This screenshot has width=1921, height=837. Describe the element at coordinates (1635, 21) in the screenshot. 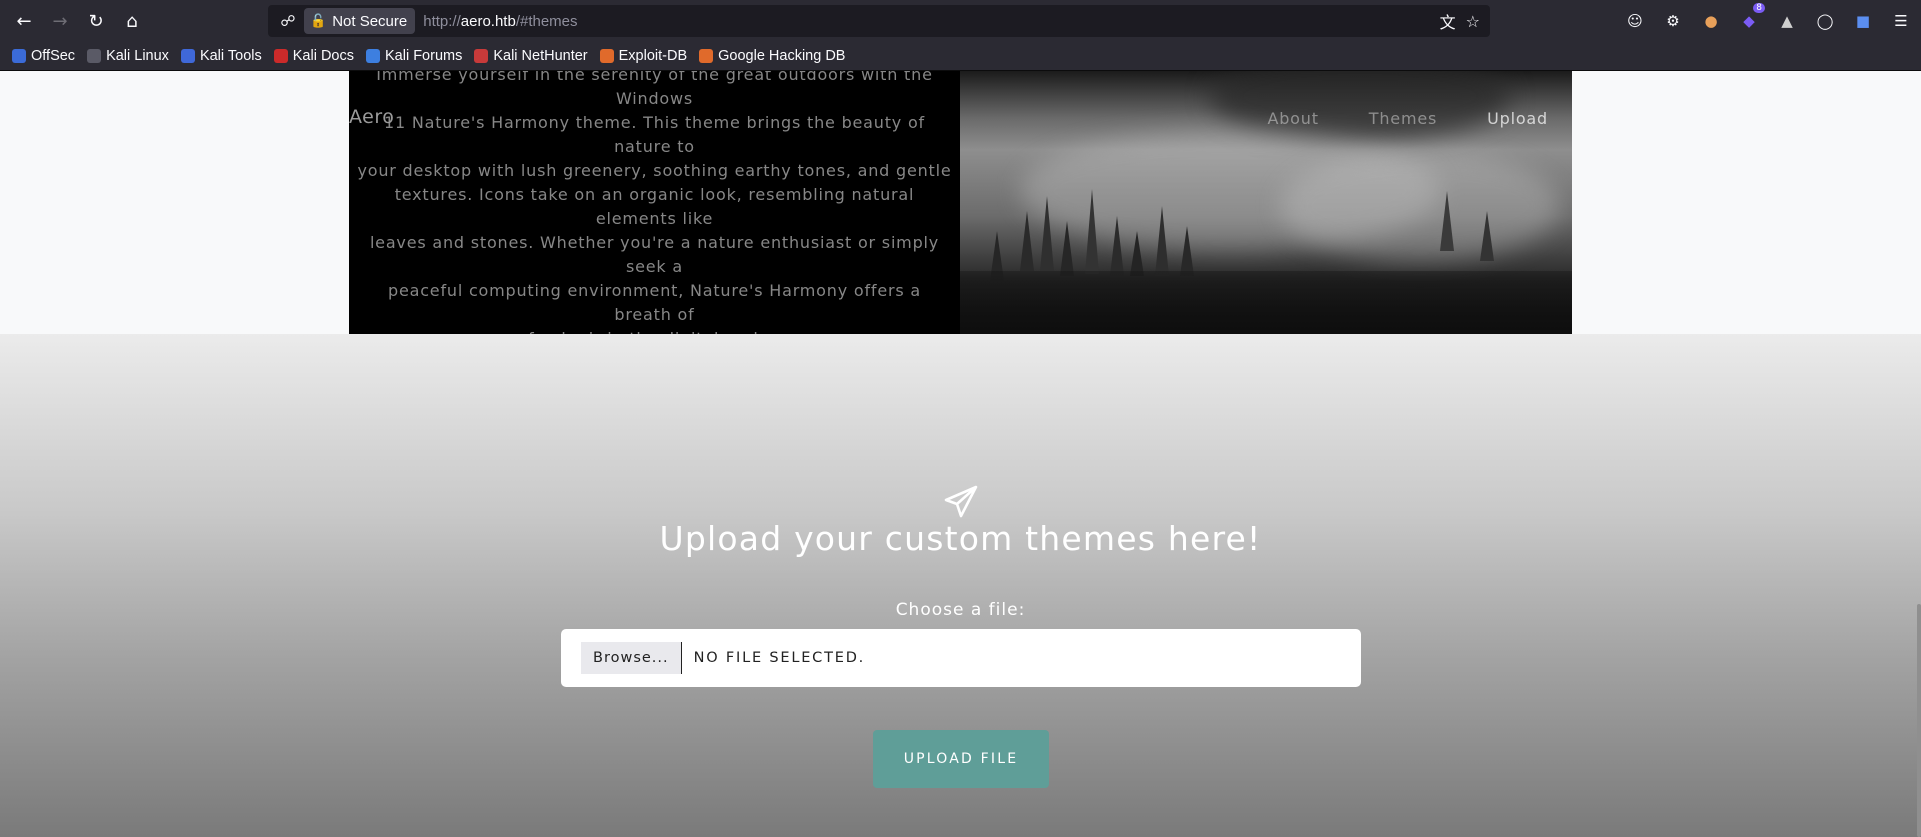

I see `account-icon: ☺` at that location.